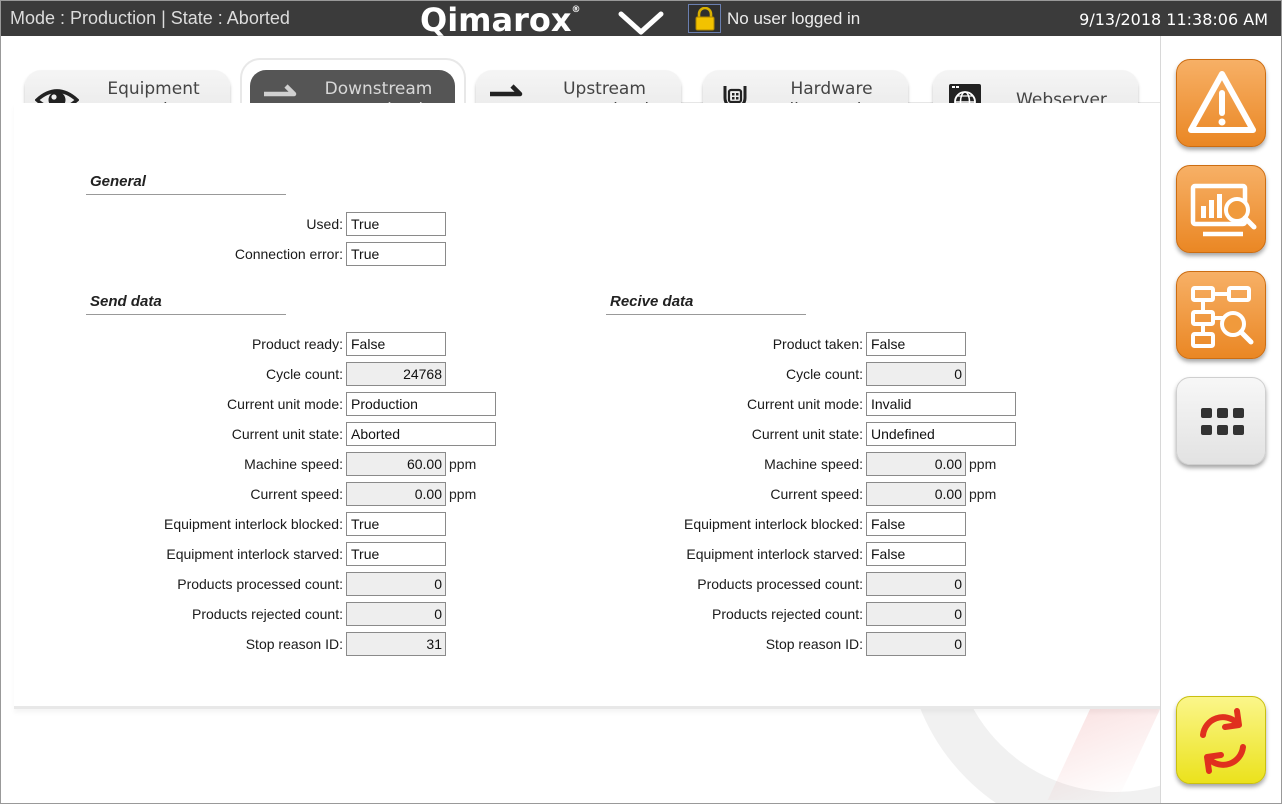 The height and width of the screenshot is (804, 1282). Describe the element at coordinates (916, 494) in the screenshot. I see `receive-current-speed-field: 0.00` at that location.